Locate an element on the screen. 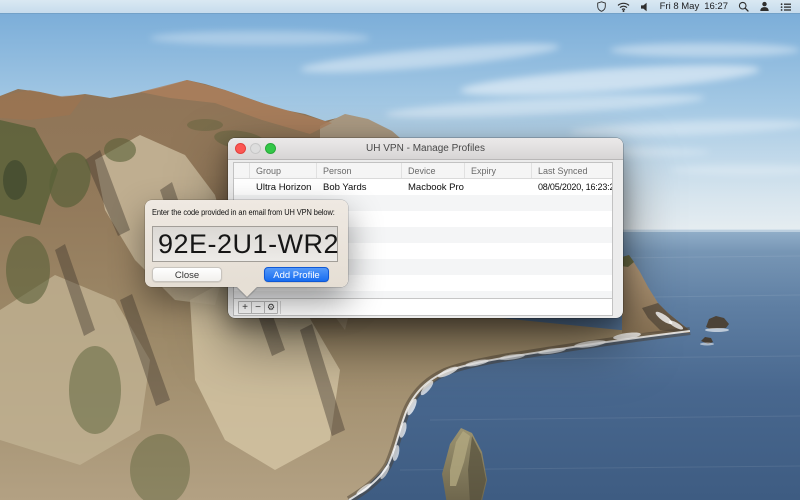 This screenshot has width=800, height=500. minimize-window-button is located at coordinates (255, 148).